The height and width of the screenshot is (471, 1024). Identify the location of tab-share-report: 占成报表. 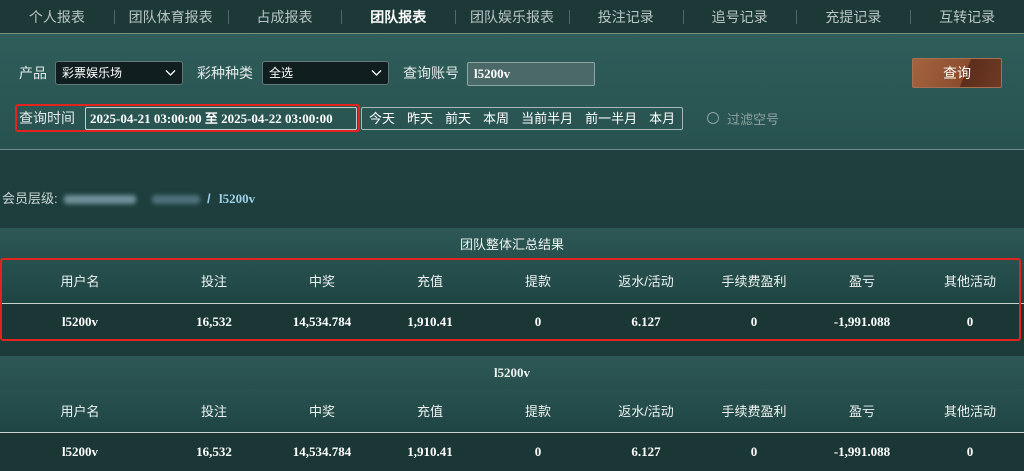
(284, 16).